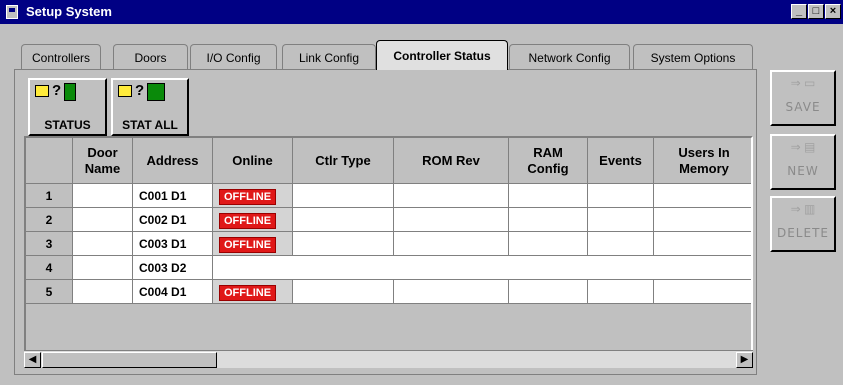  I want to click on col-header-events: Events, so click(621, 161).